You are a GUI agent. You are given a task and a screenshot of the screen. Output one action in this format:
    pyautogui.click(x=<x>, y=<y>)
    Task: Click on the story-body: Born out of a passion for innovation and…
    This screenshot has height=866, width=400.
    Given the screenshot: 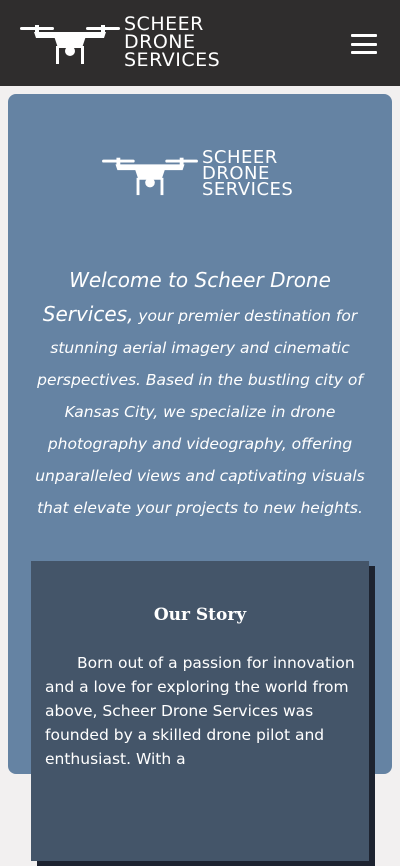 What is the action you would take?
    pyautogui.click(x=200, y=710)
    